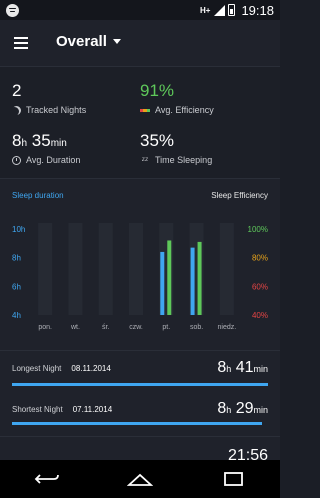  What do you see at coordinates (140, 448) in the screenshot?
I see `partial-row: 21:56` at bounding box center [140, 448].